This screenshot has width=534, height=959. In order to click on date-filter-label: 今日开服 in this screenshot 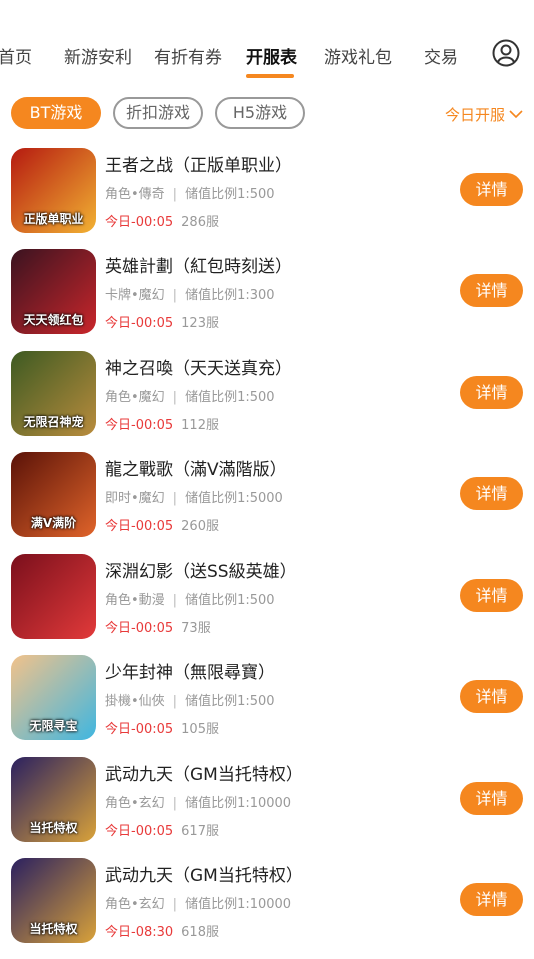, I will do `click(475, 115)`.